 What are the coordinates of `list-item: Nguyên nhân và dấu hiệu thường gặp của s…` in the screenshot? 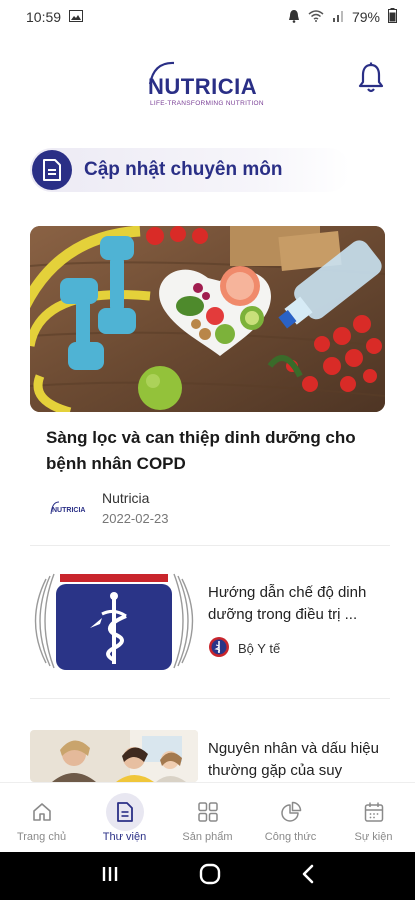 It's located at (210, 756).